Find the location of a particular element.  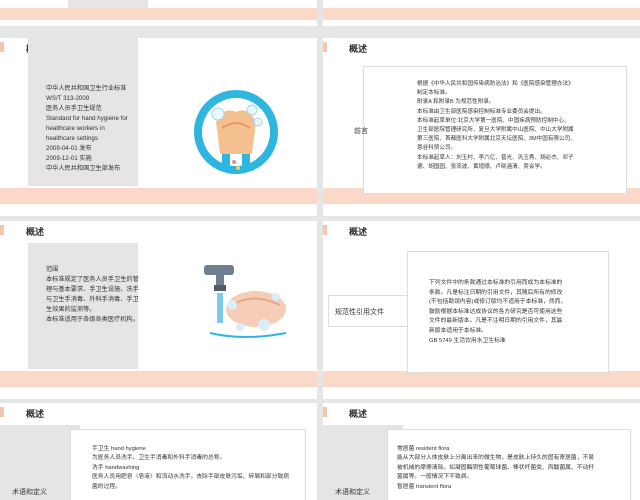

text-line: 医务人员用肥皂（皂液）和流动水洗手，去除手部皮肤污垢、碎屑和部分致病 is located at coordinates (191, 477).